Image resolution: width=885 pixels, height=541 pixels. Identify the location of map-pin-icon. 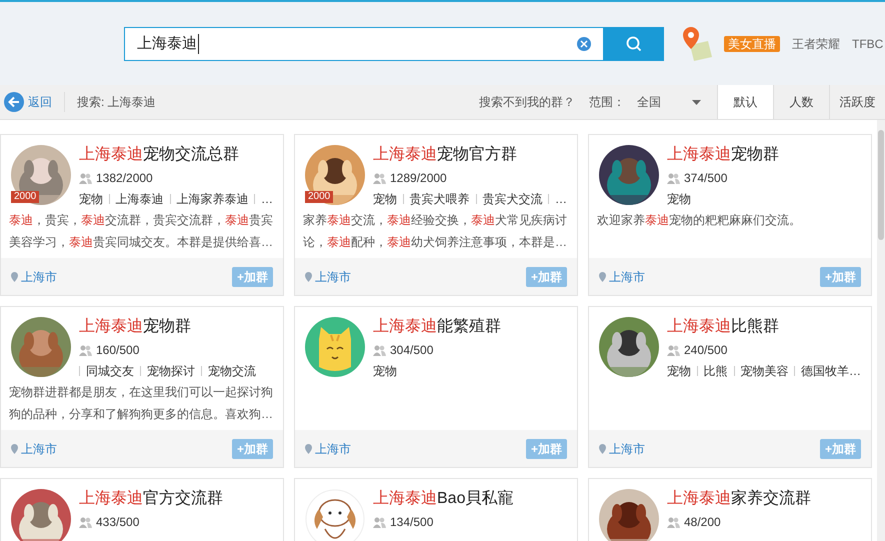
(697, 43).